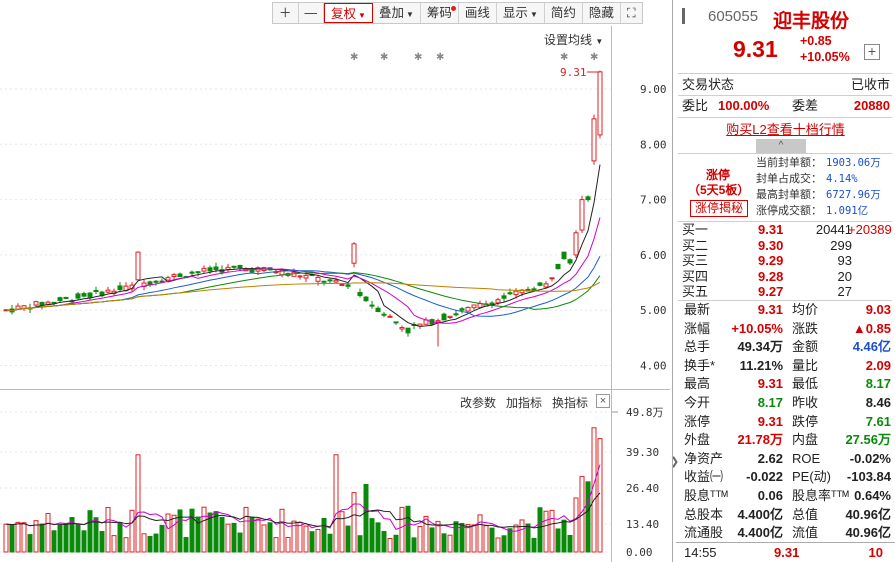 Image resolution: width=895 pixels, height=562 pixels. I want to click on stat-value: 49.34万, so click(760, 347).